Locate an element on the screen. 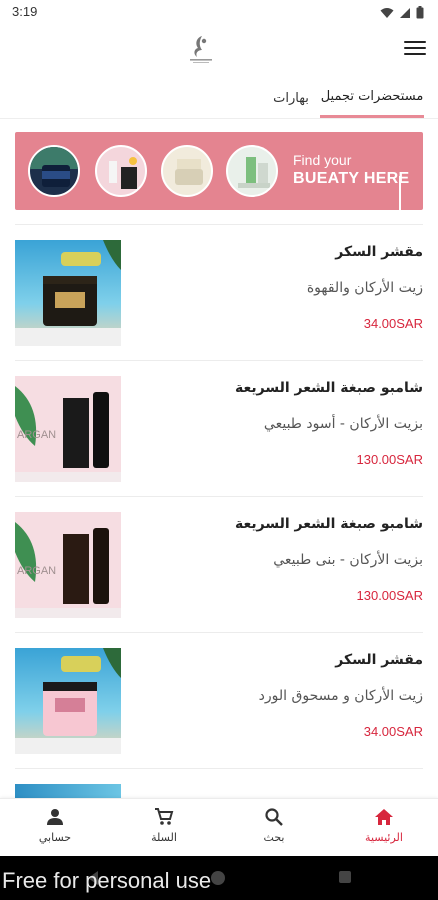 The image size is (438, 900). battery-icon is located at coordinates (420, 12).